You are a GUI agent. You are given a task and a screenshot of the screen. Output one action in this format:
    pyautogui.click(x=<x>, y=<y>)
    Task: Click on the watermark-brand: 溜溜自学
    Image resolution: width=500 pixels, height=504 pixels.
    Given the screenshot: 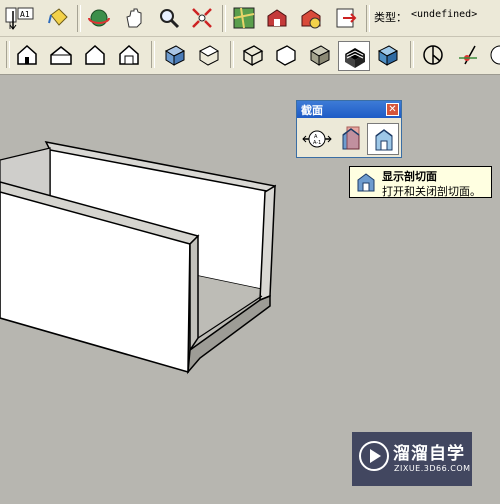 What is the action you would take?
    pyautogui.click(x=429, y=454)
    